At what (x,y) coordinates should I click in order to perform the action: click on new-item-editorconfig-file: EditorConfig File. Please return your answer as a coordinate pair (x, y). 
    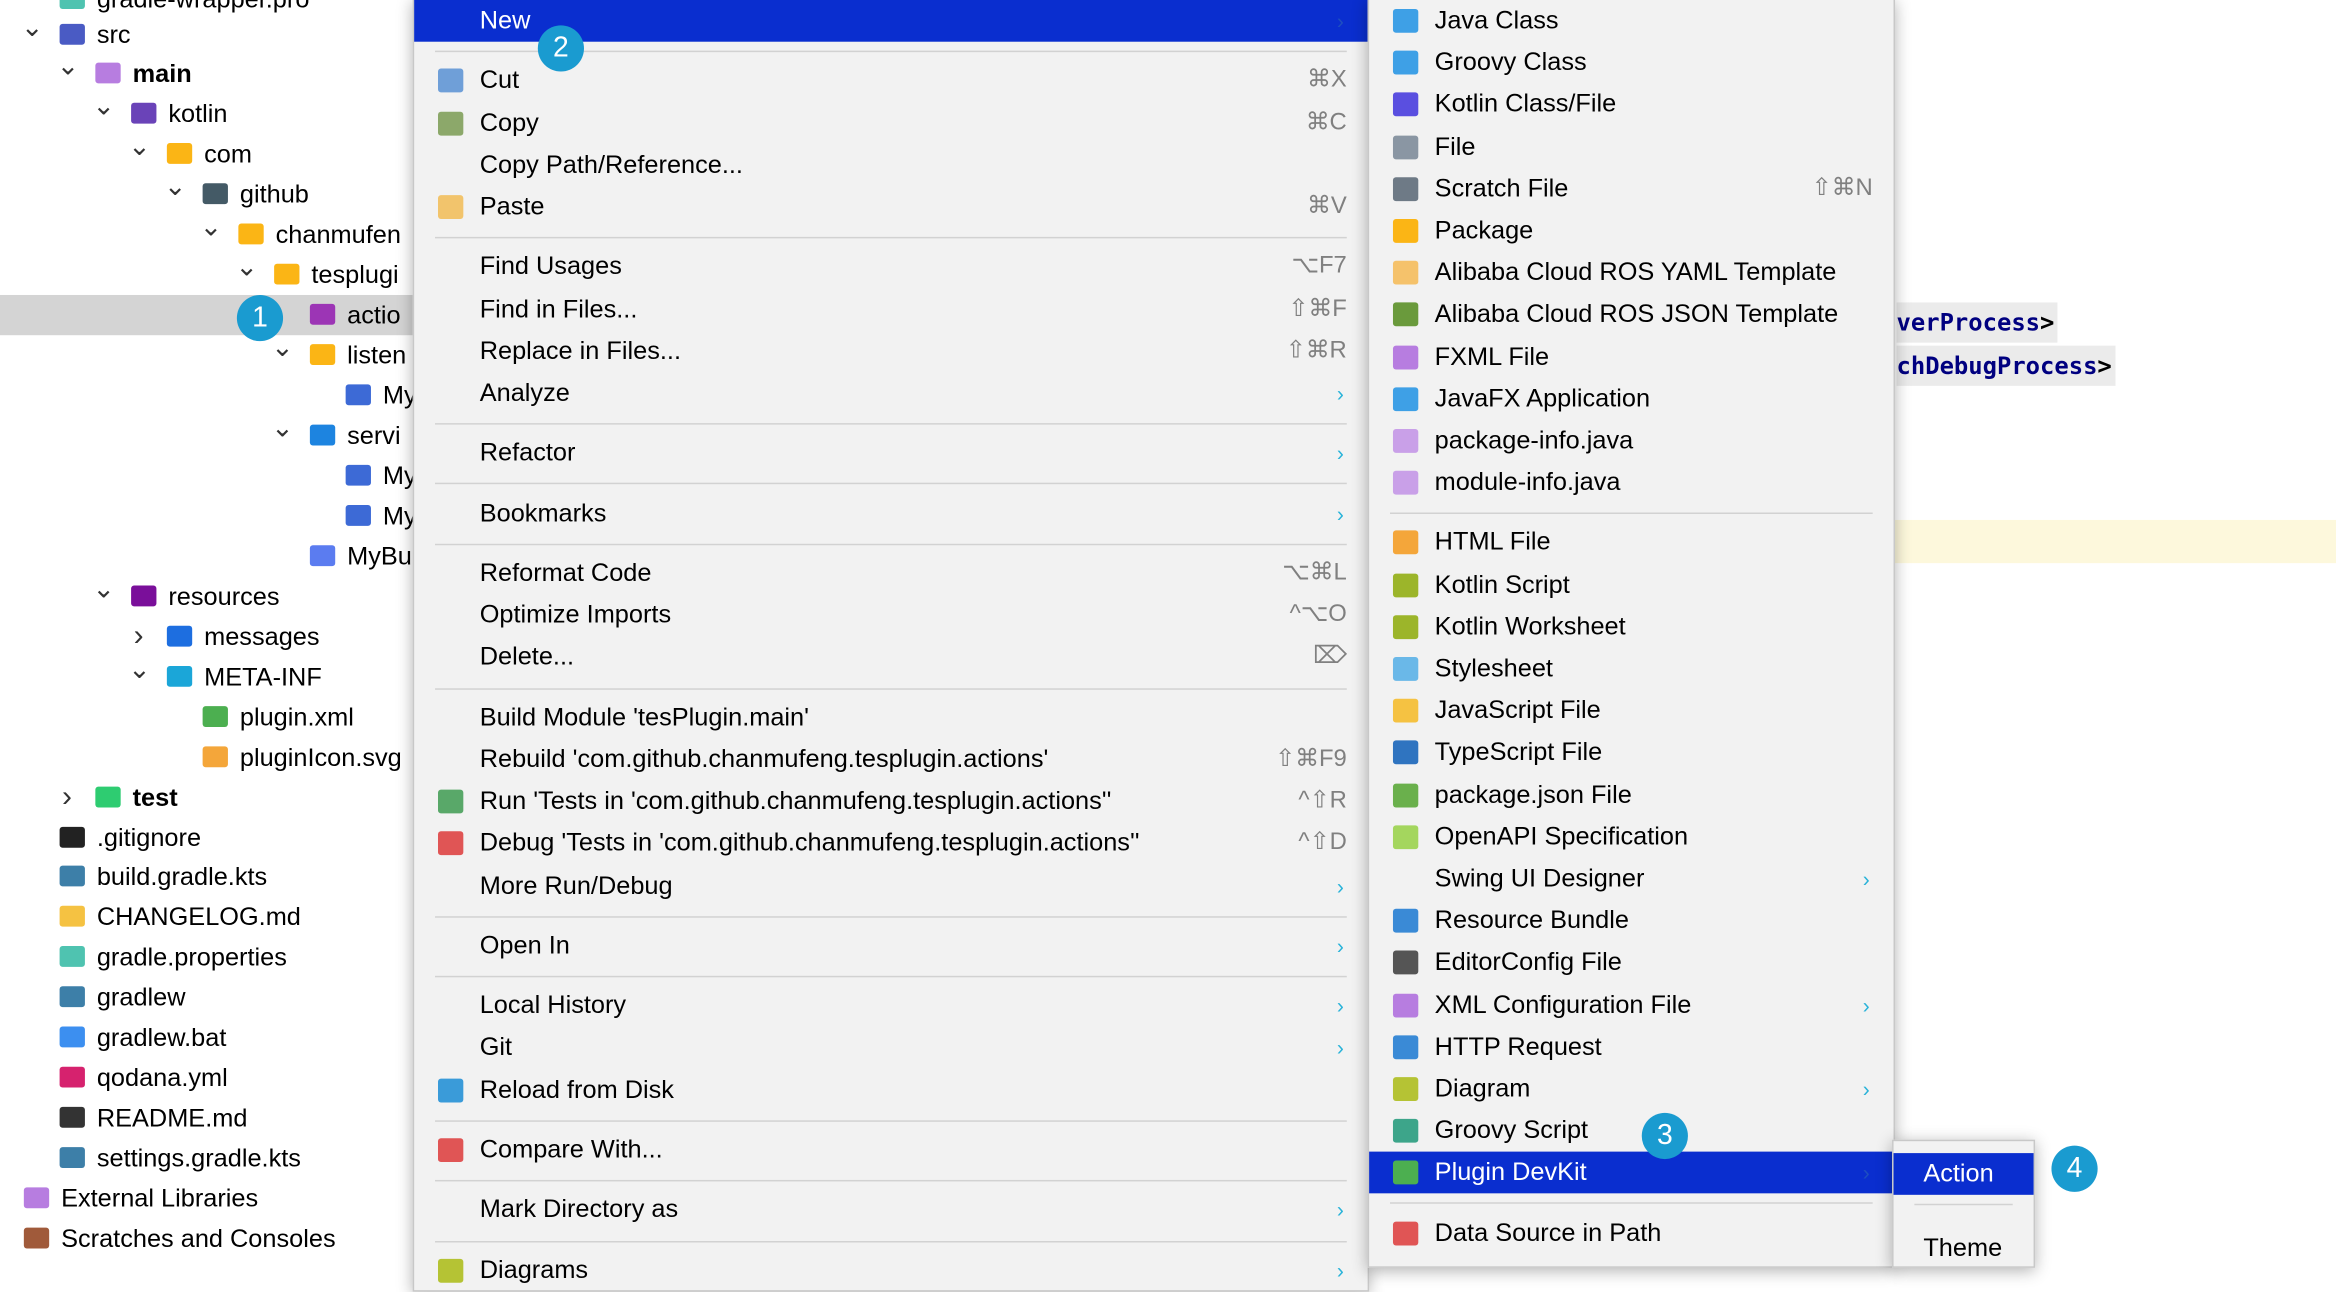
    Looking at the image, I should click on (1631, 963).